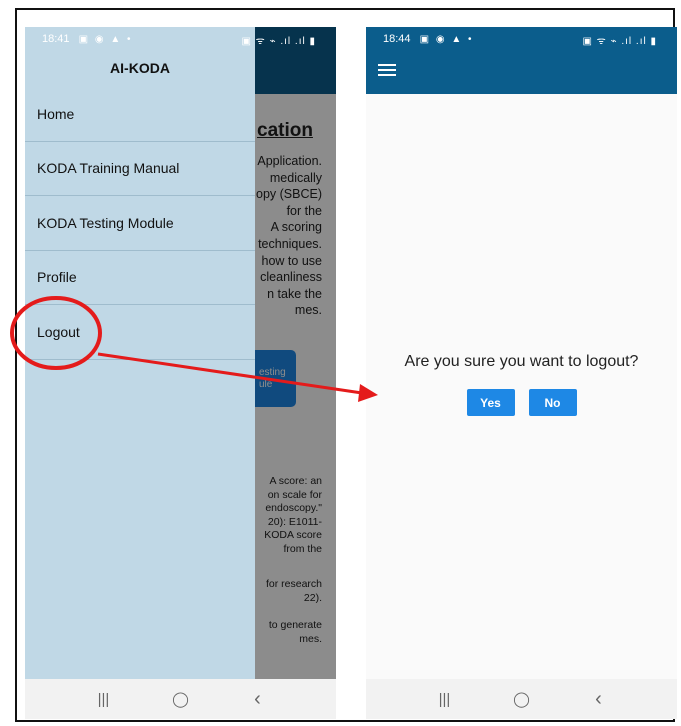  I want to click on status-bar: 18:41 ▣ ◉ ▲ • ▣ ᯤ ⌁ .ıl .ıl ▮, so click(180, 40).